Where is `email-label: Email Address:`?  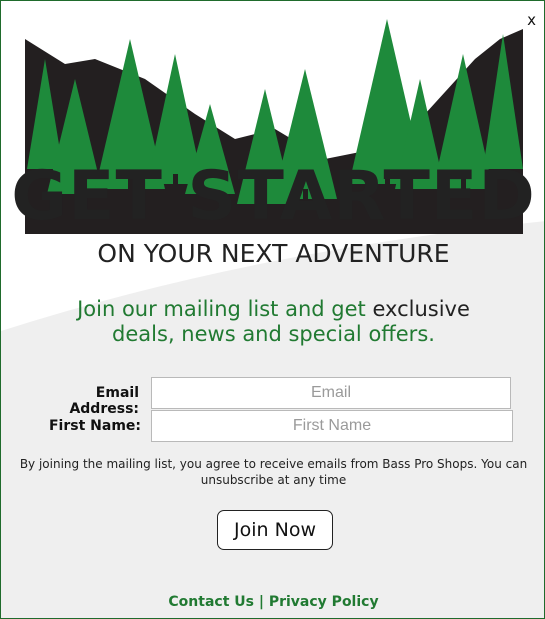
email-label: Email Address: is located at coordinates (104, 401).